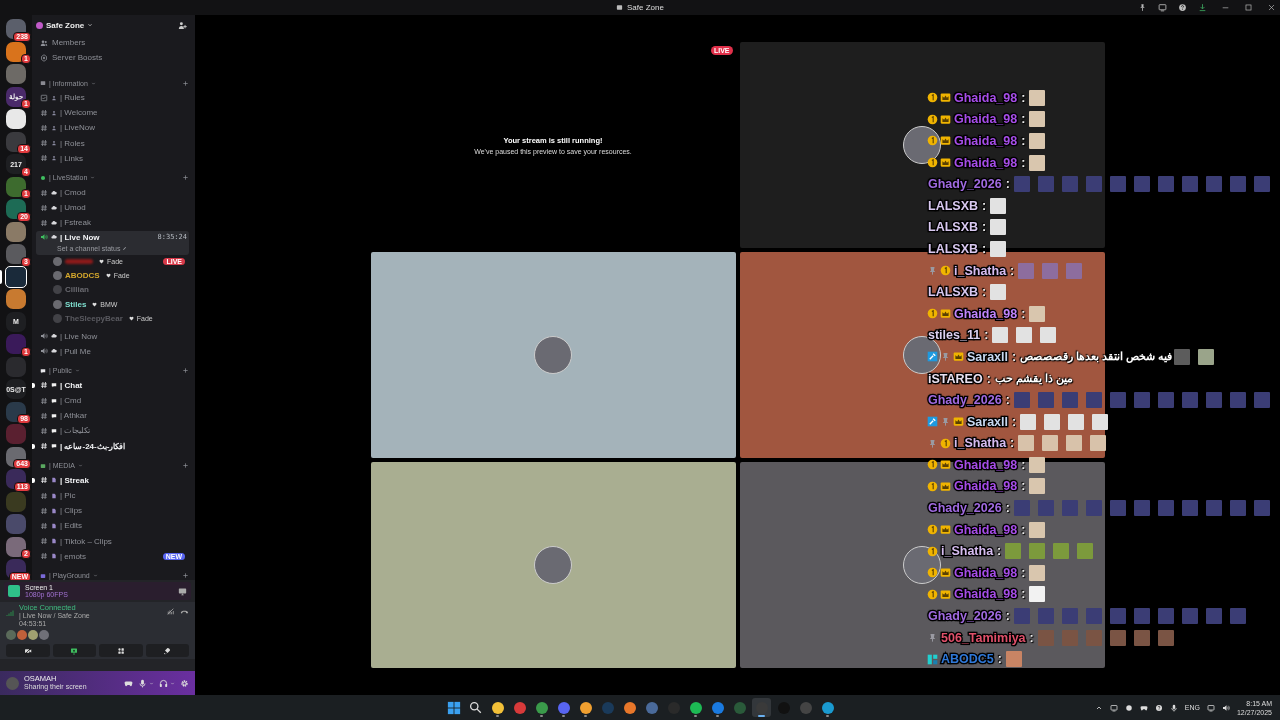 The height and width of the screenshot is (720, 1280). What do you see at coordinates (182, 25) in the screenshot?
I see `invite-icon` at bounding box center [182, 25].